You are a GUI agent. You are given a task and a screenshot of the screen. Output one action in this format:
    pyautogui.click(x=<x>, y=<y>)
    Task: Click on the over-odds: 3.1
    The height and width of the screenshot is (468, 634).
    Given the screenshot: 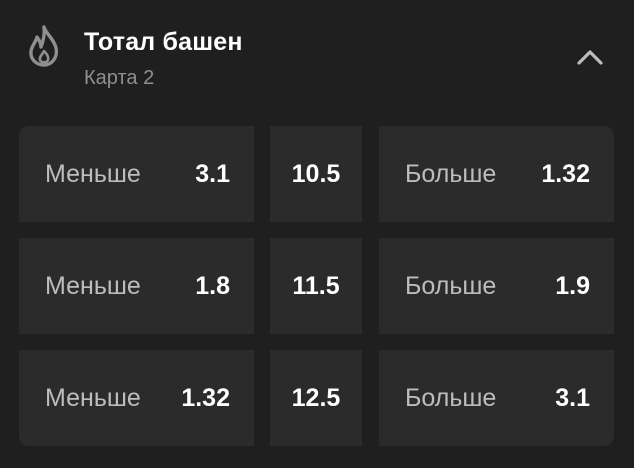 What is the action you would take?
    pyautogui.click(x=572, y=397)
    